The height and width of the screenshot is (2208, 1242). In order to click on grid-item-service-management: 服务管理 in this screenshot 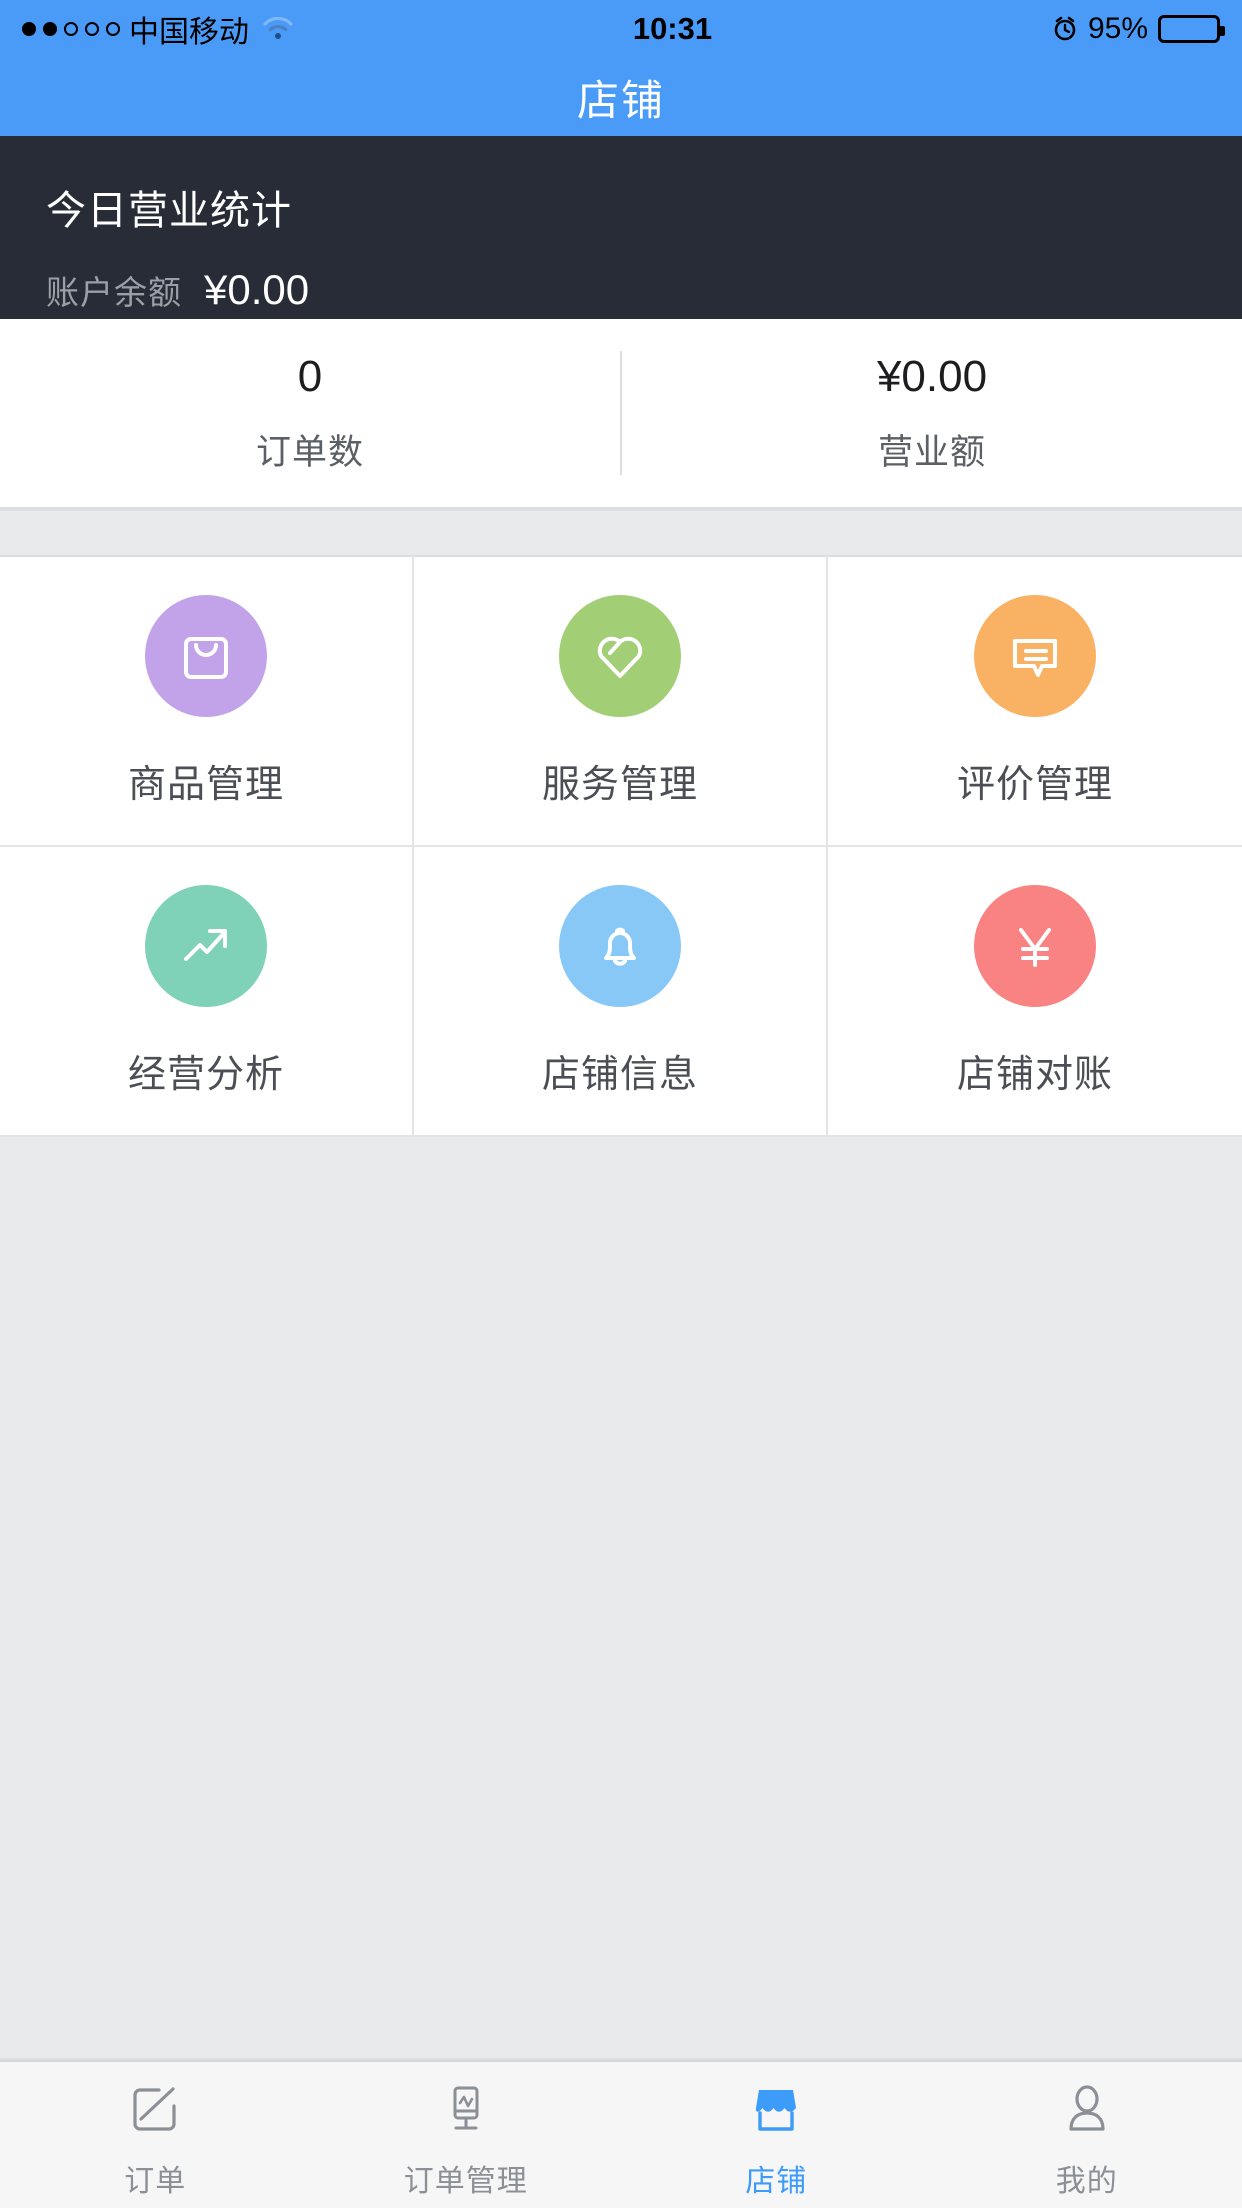, I will do `click(620, 702)`.